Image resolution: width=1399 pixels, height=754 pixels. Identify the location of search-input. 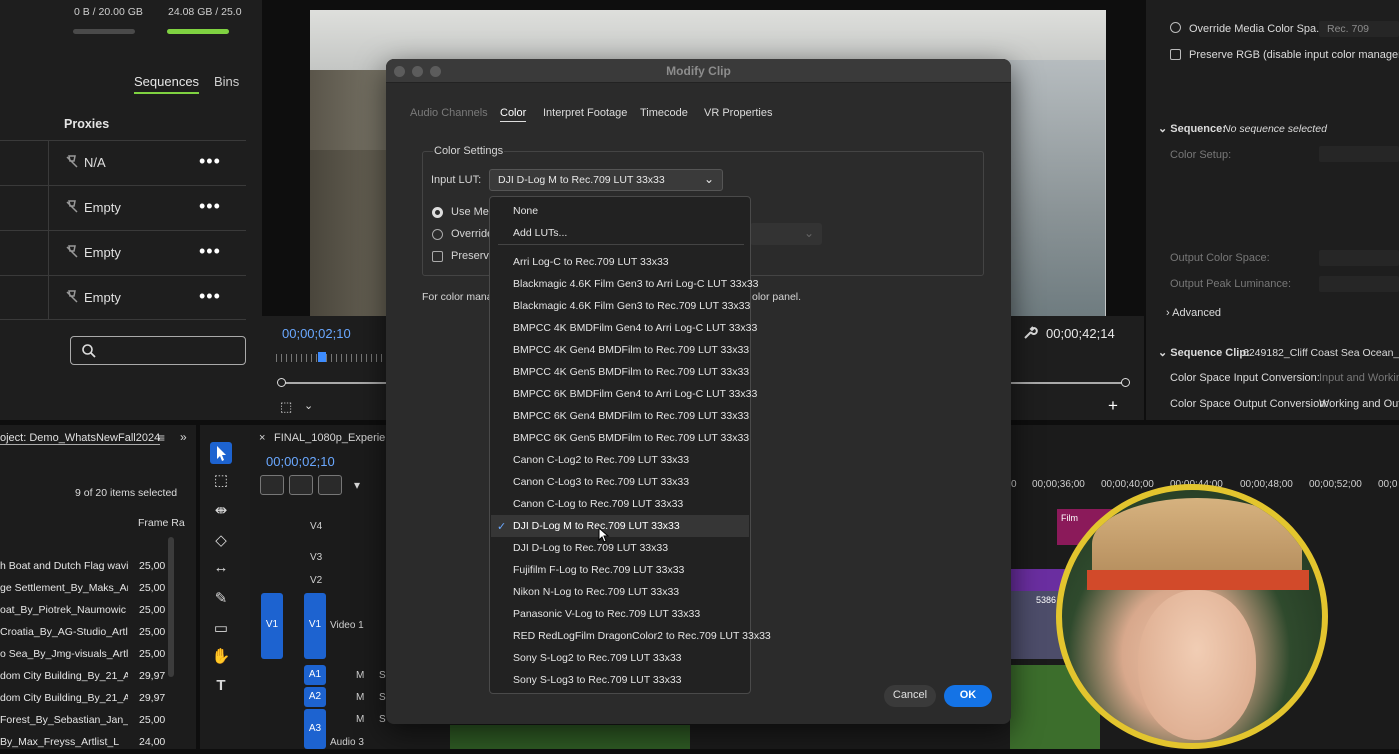
(158, 350).